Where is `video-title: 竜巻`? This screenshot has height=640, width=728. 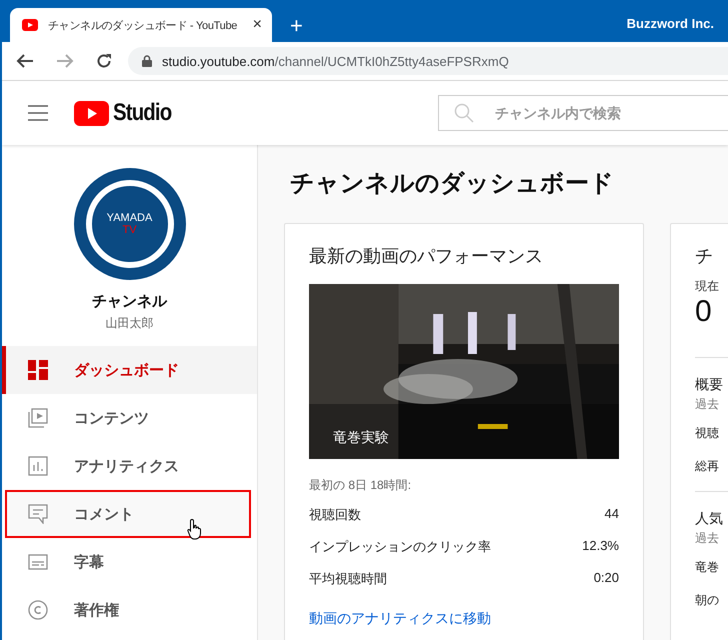
video-title: 竜巻 is located at coordinates (711, 567).